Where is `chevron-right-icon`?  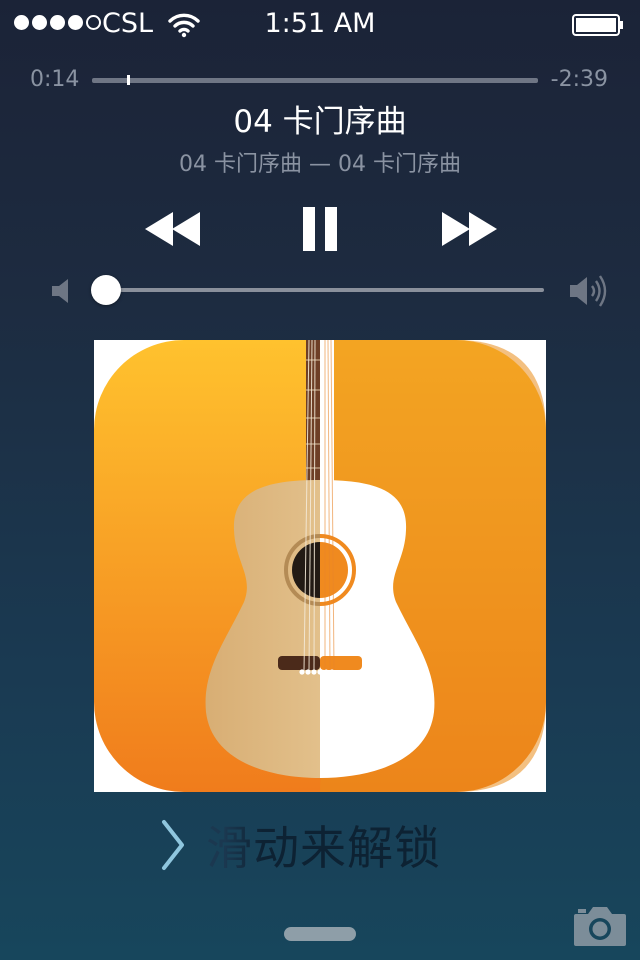 chevron-right-icon is located at coordinates (173, 845).